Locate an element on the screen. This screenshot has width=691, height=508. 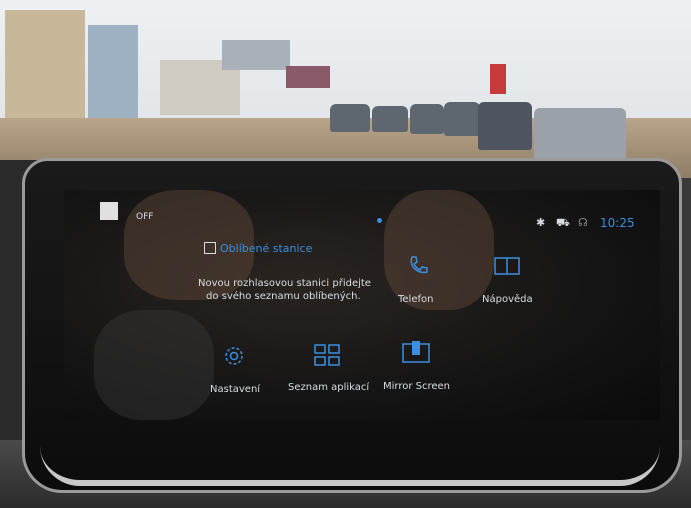
favorites-title: Oblíbené stanice is located at coordinates (266, 248).